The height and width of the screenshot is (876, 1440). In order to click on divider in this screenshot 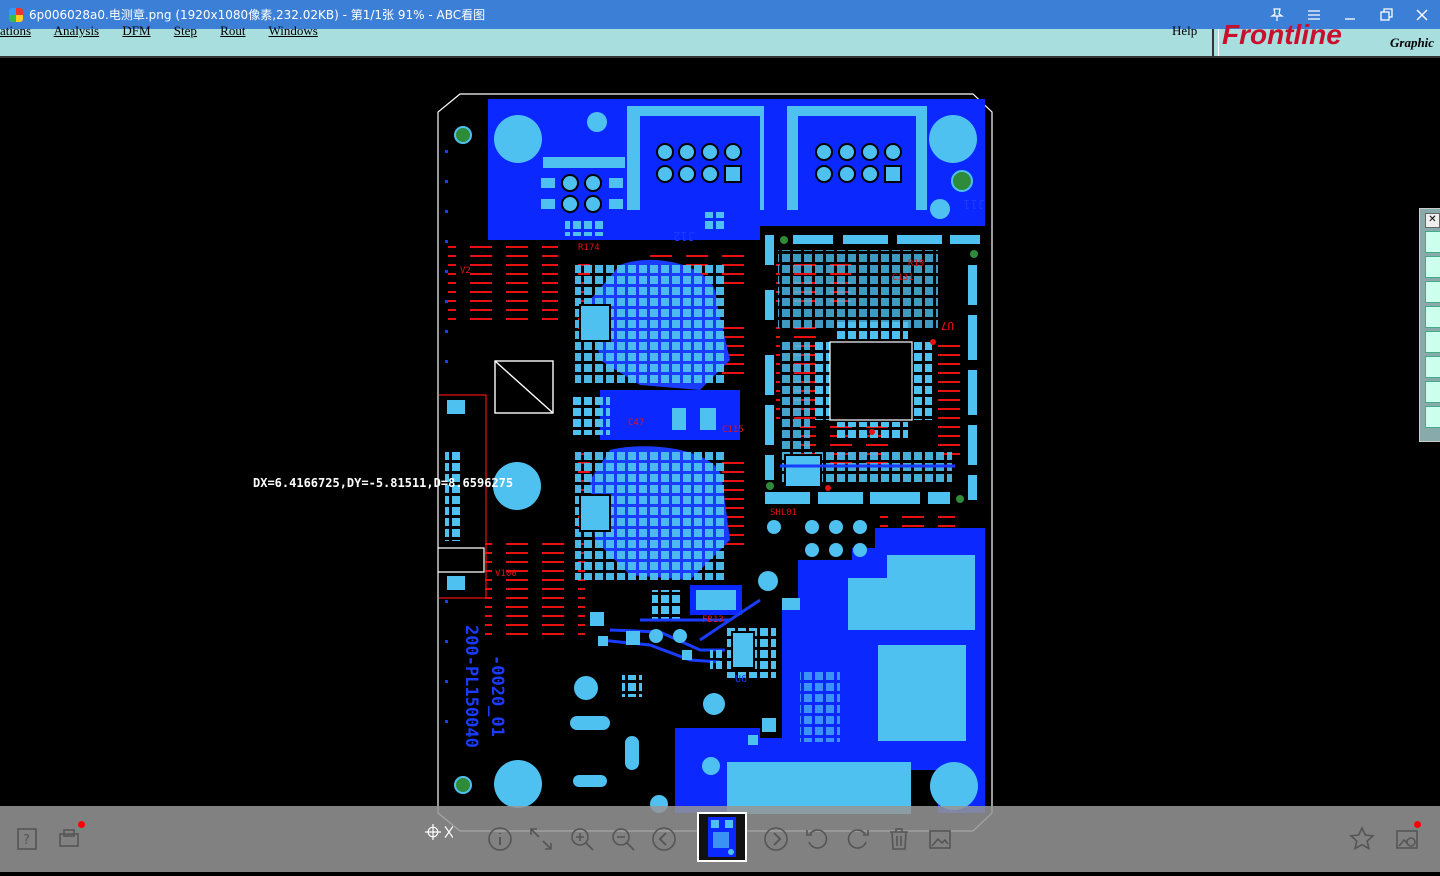, I will do `click(1215, 42)`.